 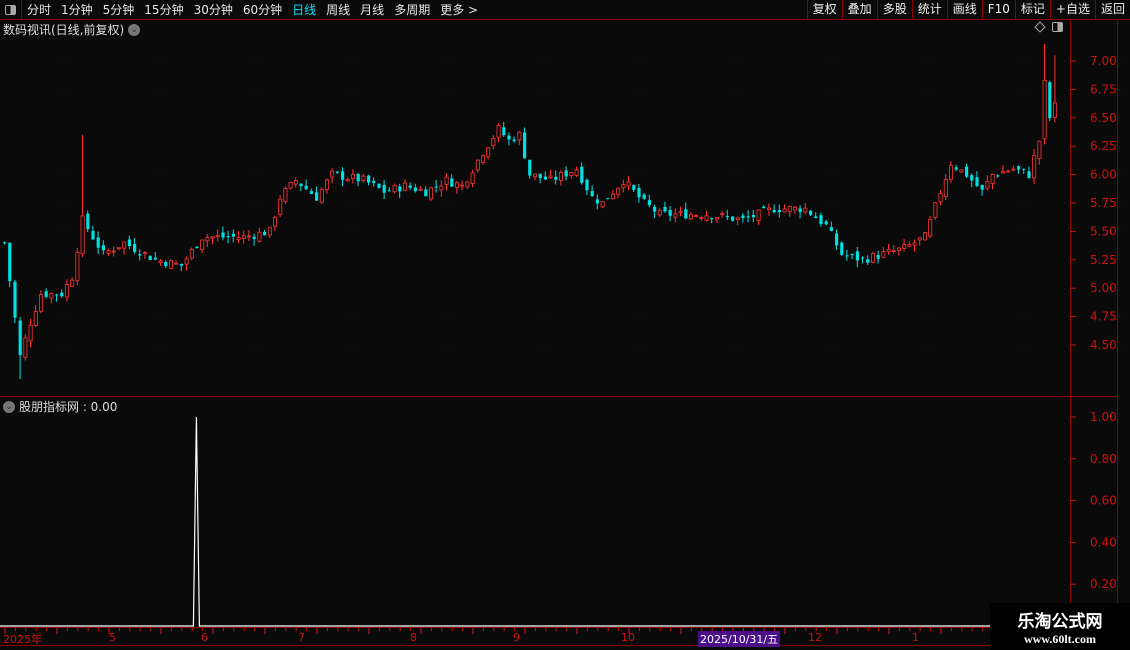 I want to click on y-tick-label: 5.50, so click(x=1103, y=231).